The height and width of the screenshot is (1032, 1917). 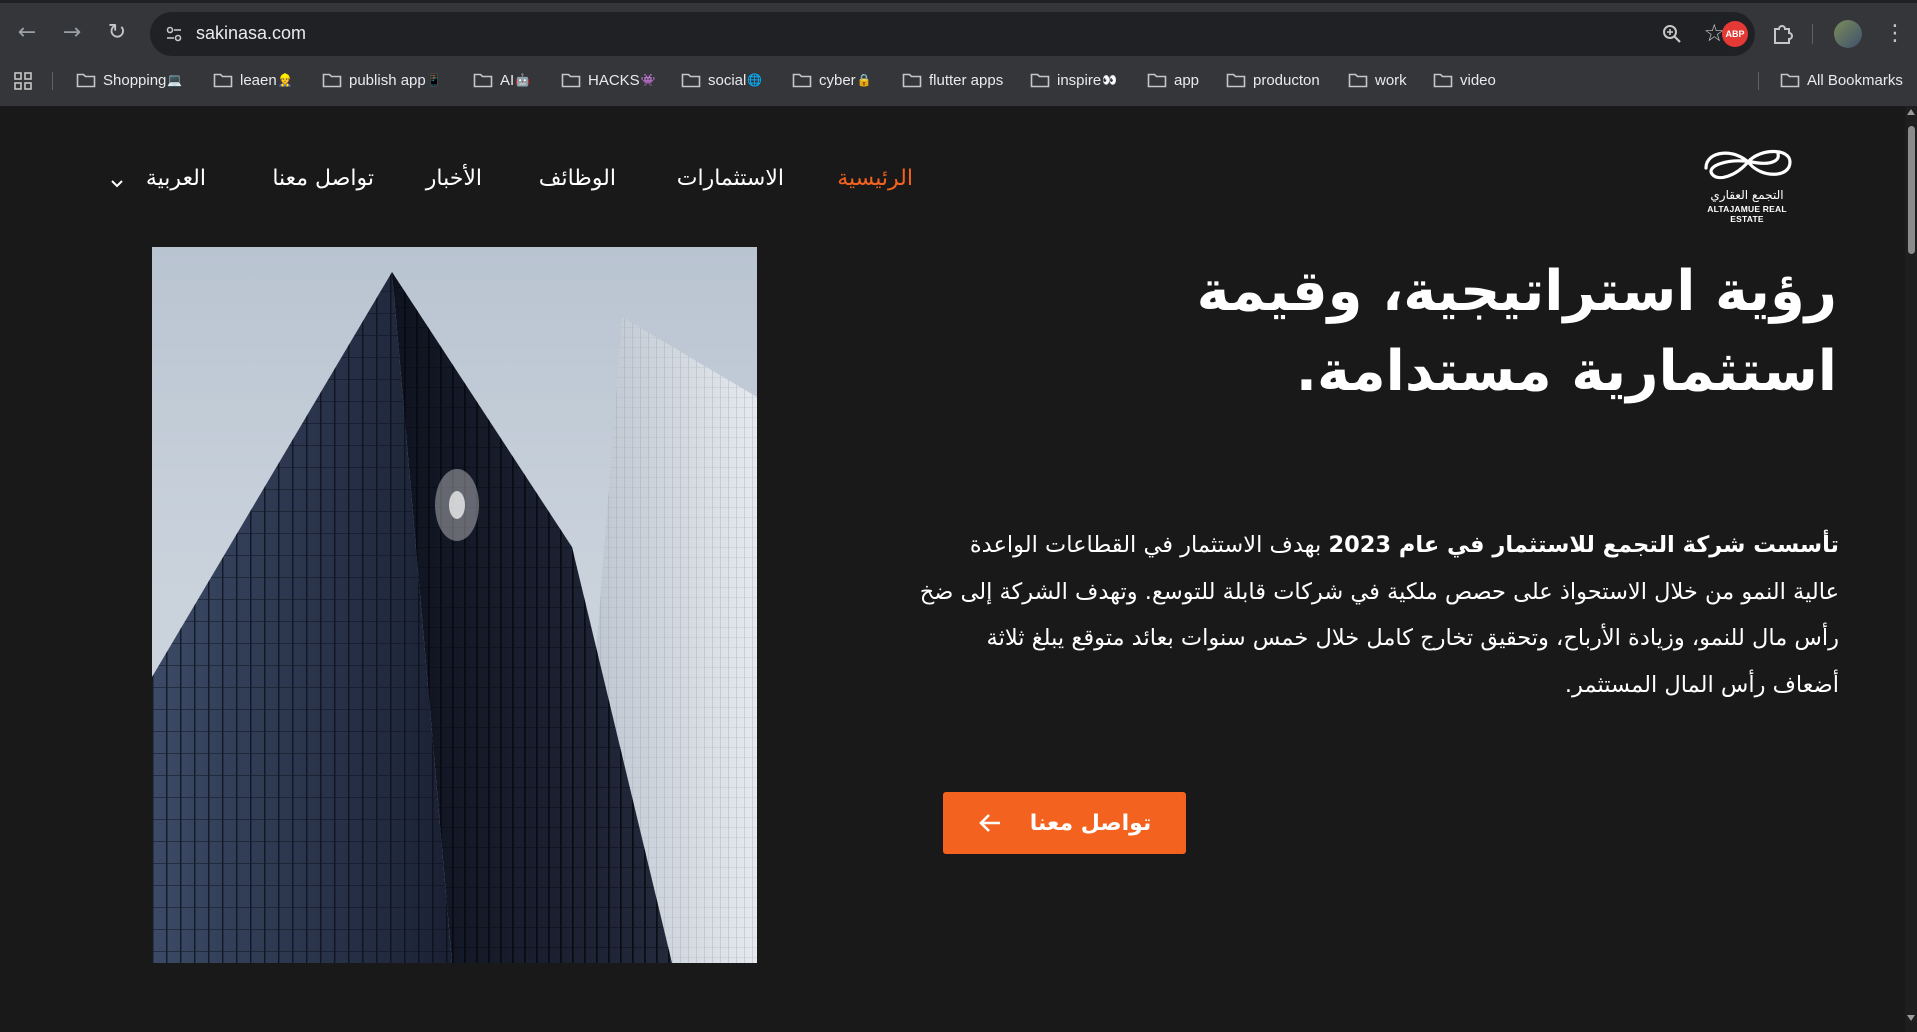 What do you see at coordinates (1848, 34) in the screenshot?
I see `profile-avatar` at bounding box center [1848, 34].